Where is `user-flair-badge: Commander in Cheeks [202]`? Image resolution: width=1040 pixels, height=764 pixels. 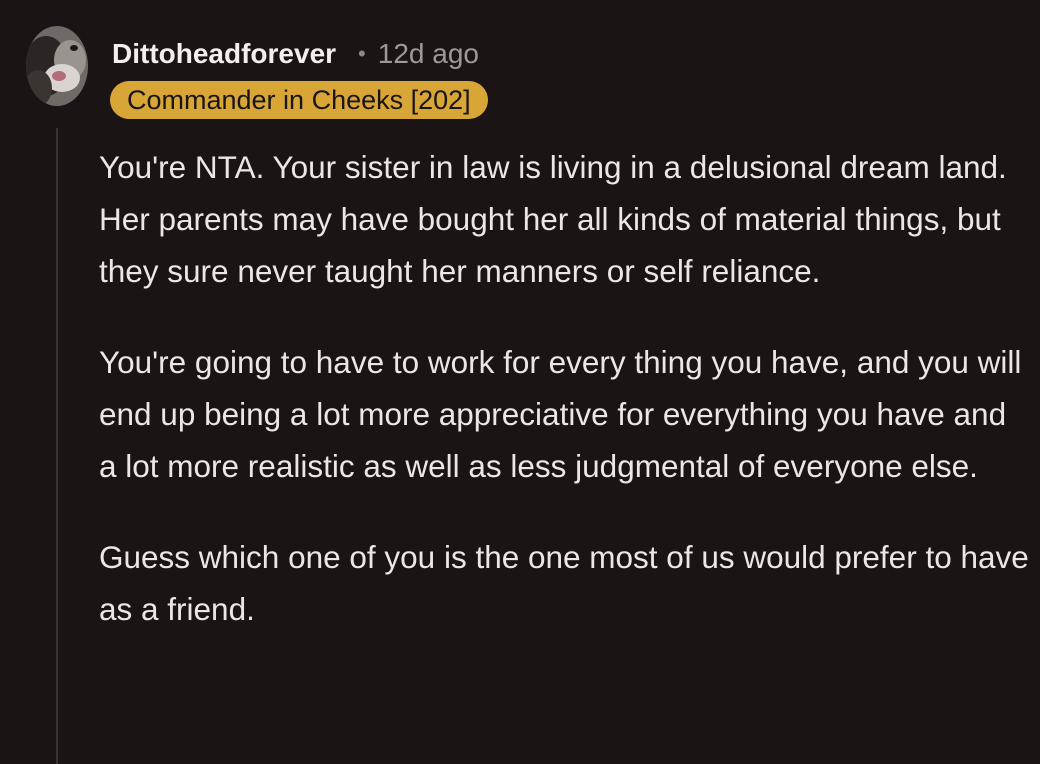 user-flair-badge: Commander in Cheeks [202] is located at coordinates (299, 100).